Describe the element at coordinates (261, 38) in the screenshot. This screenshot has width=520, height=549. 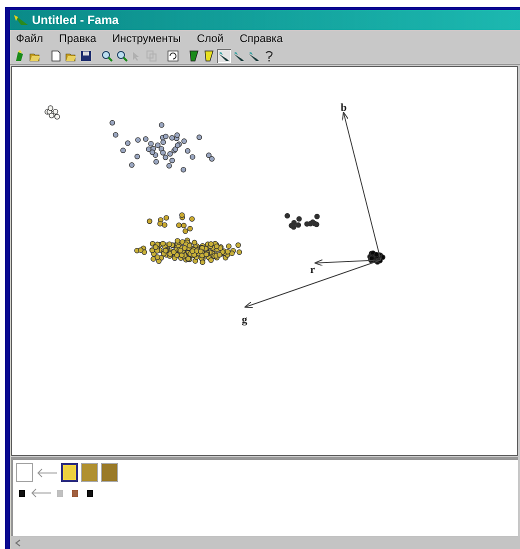
I see `menu-item: Справка` at that location.